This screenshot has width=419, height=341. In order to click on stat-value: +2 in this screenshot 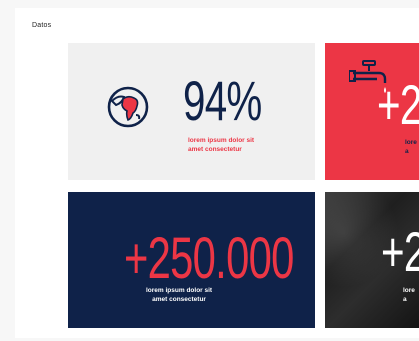, I will do `click(400, 251)`.